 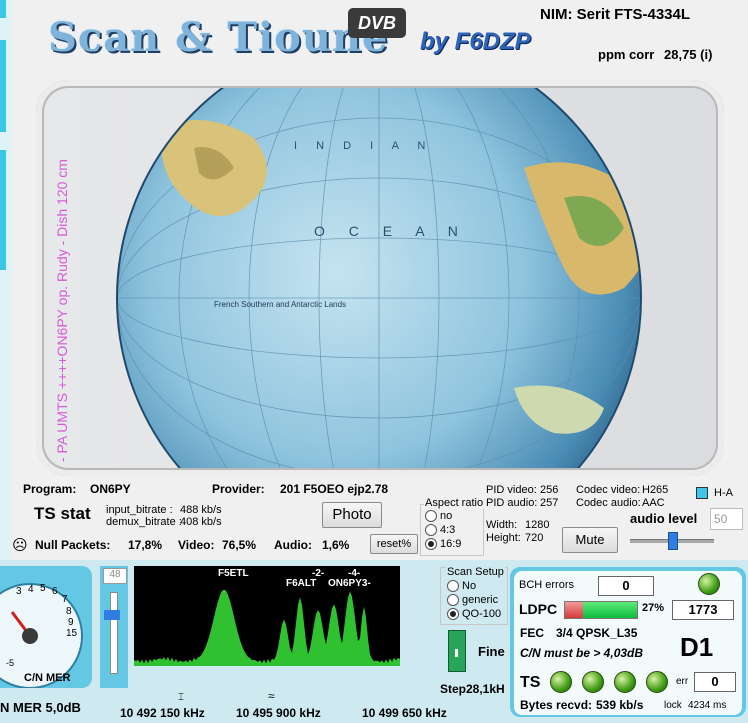 I want to click on meter-tick: -5, so click(x=10, y=663).